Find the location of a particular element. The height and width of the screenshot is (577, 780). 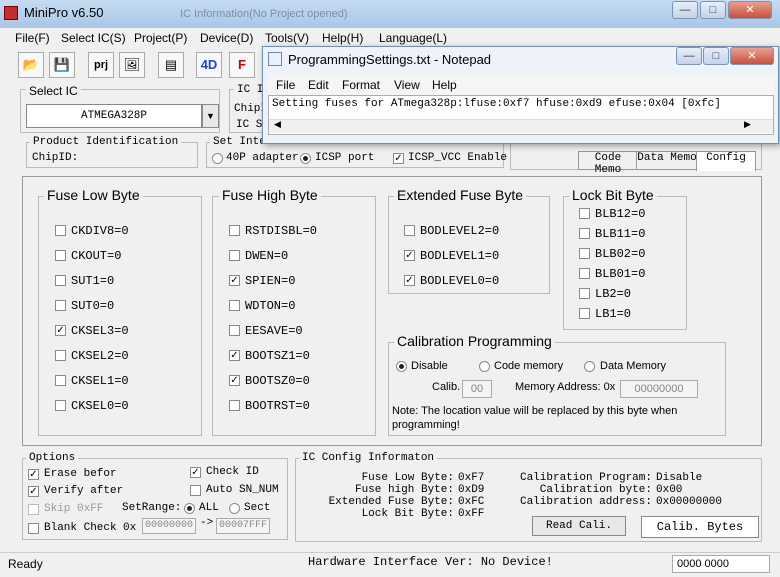

tab-code-memo: Code Memo is located at coordinates (608, 163).